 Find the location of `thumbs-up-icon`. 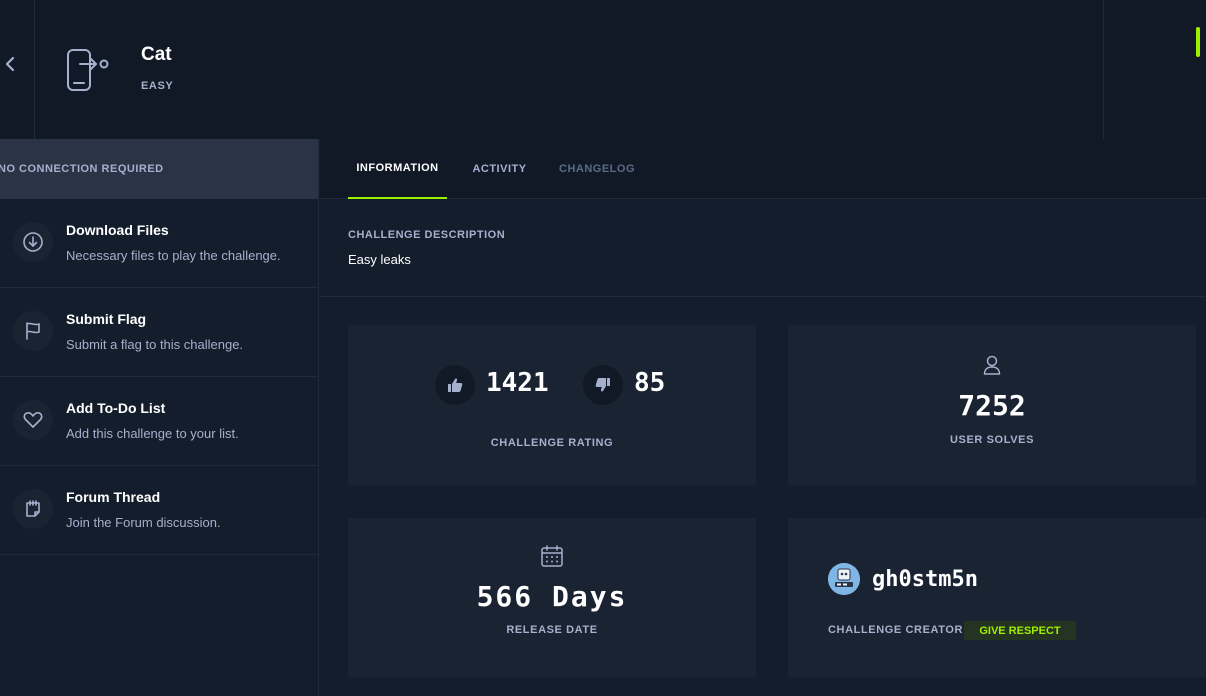

thumbs-up-icon is located at coordinates (455, 385).